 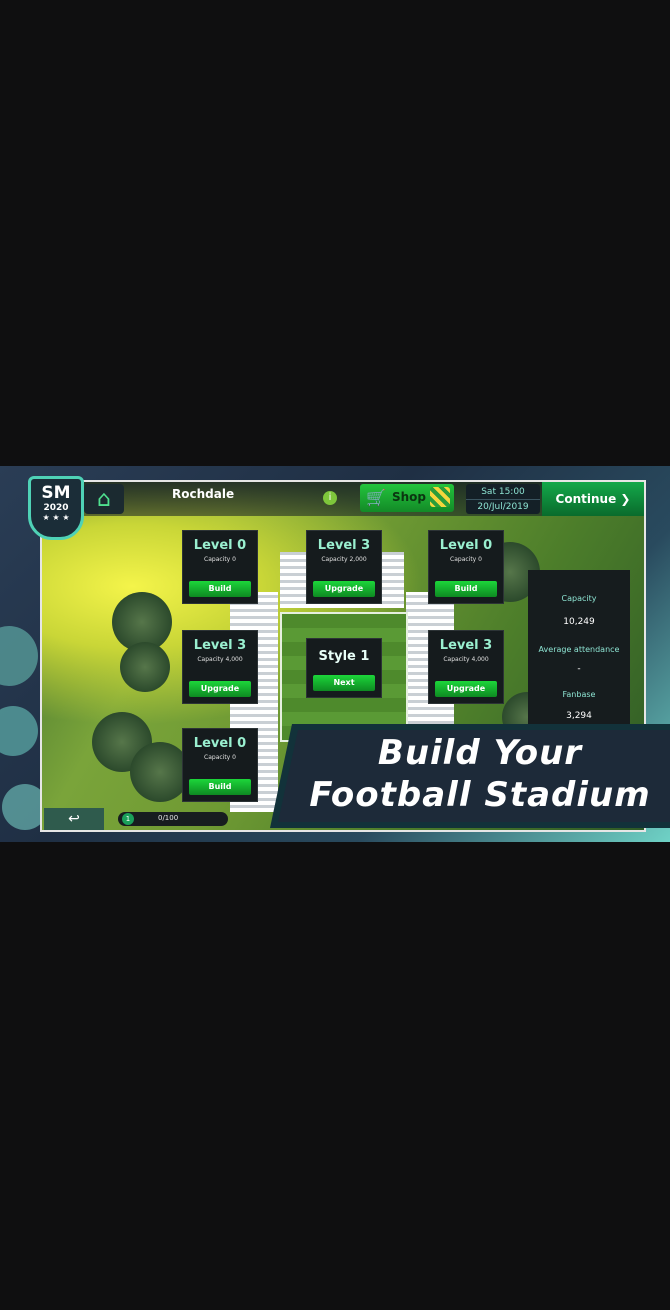 I want to click on stand-card-top-center: Level 3 Capacity 2,000 Upgrade, so click(x=344, y=567).